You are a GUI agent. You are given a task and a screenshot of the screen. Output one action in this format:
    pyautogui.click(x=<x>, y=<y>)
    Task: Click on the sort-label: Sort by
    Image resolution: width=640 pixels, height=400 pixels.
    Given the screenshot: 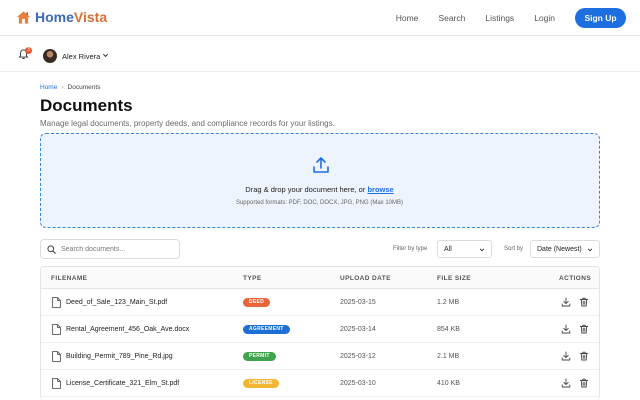 What is the action you would take?
    pyautogui.click(x=514, y=249)
    